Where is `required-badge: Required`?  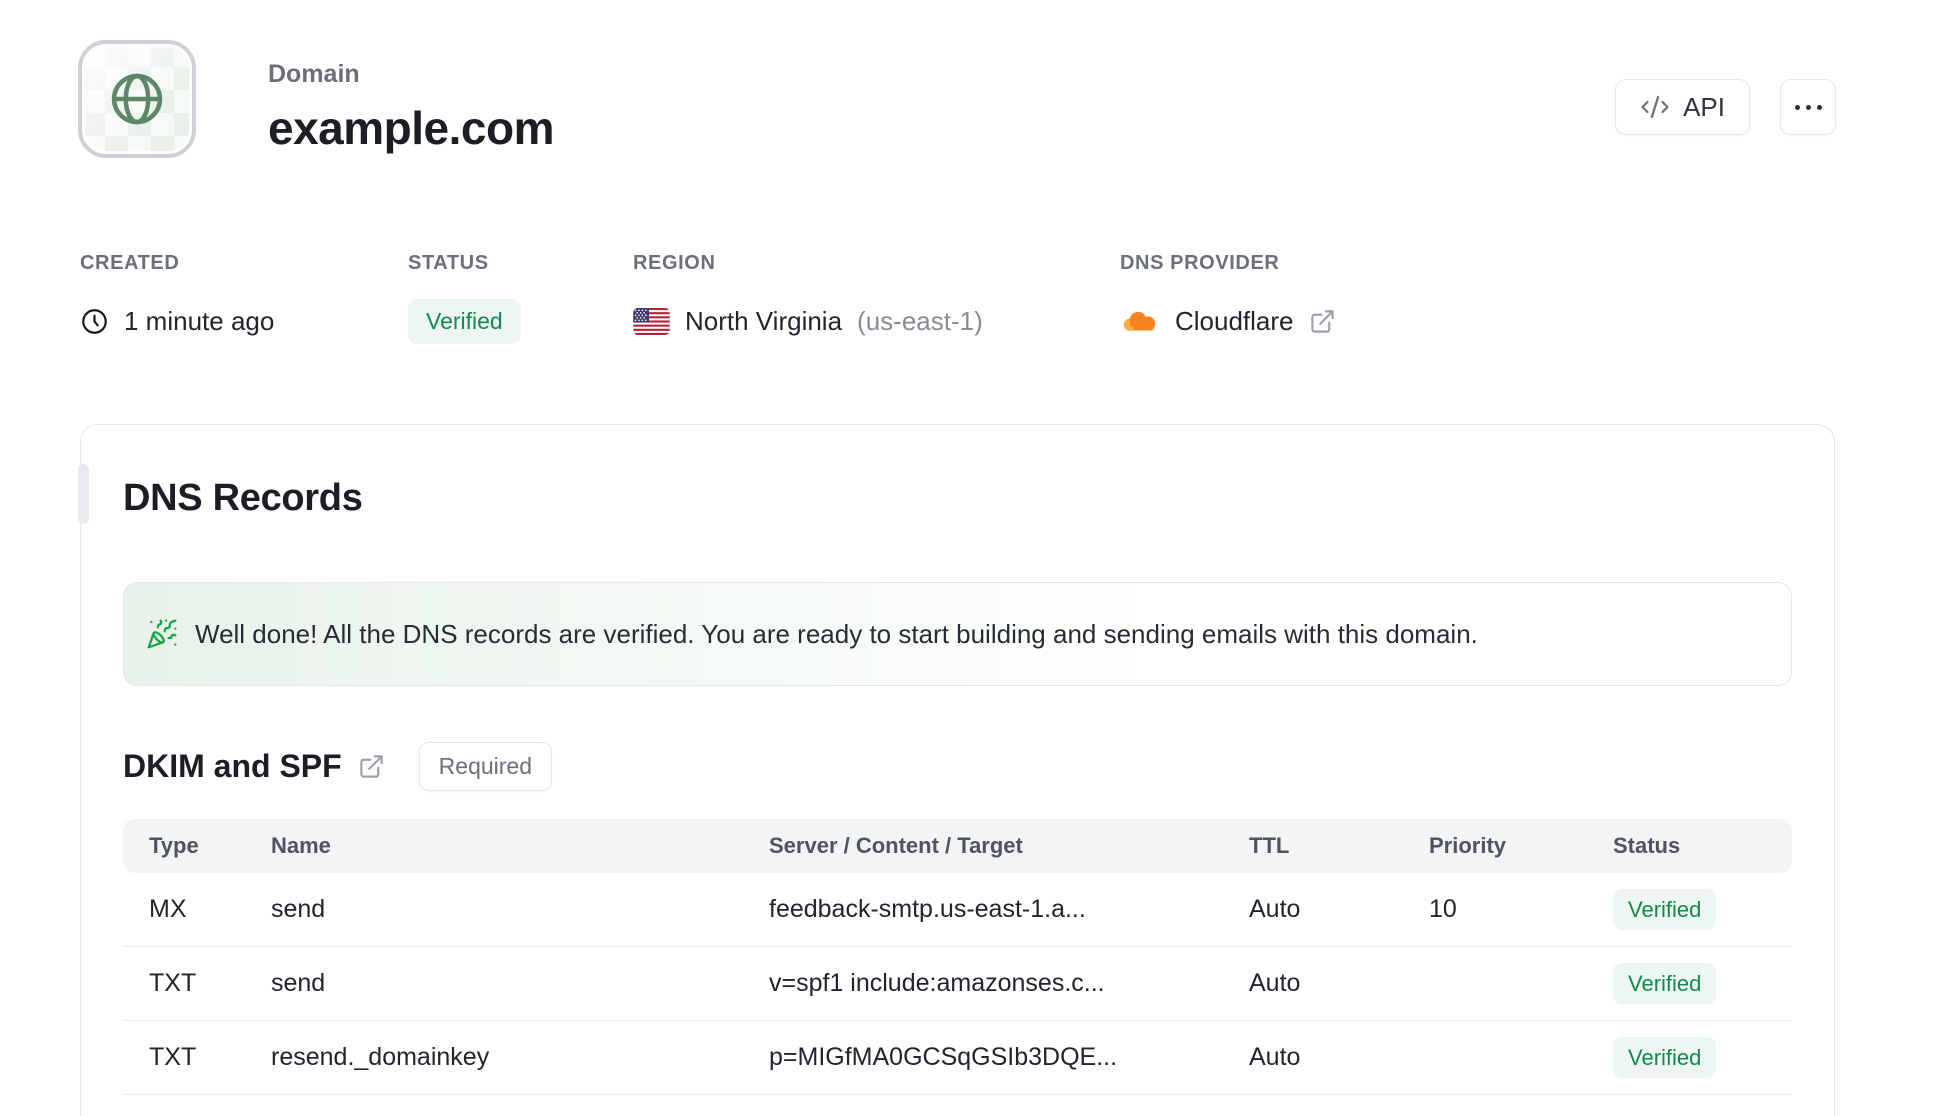
required-badge: Required is located at coordinates (485, 766).